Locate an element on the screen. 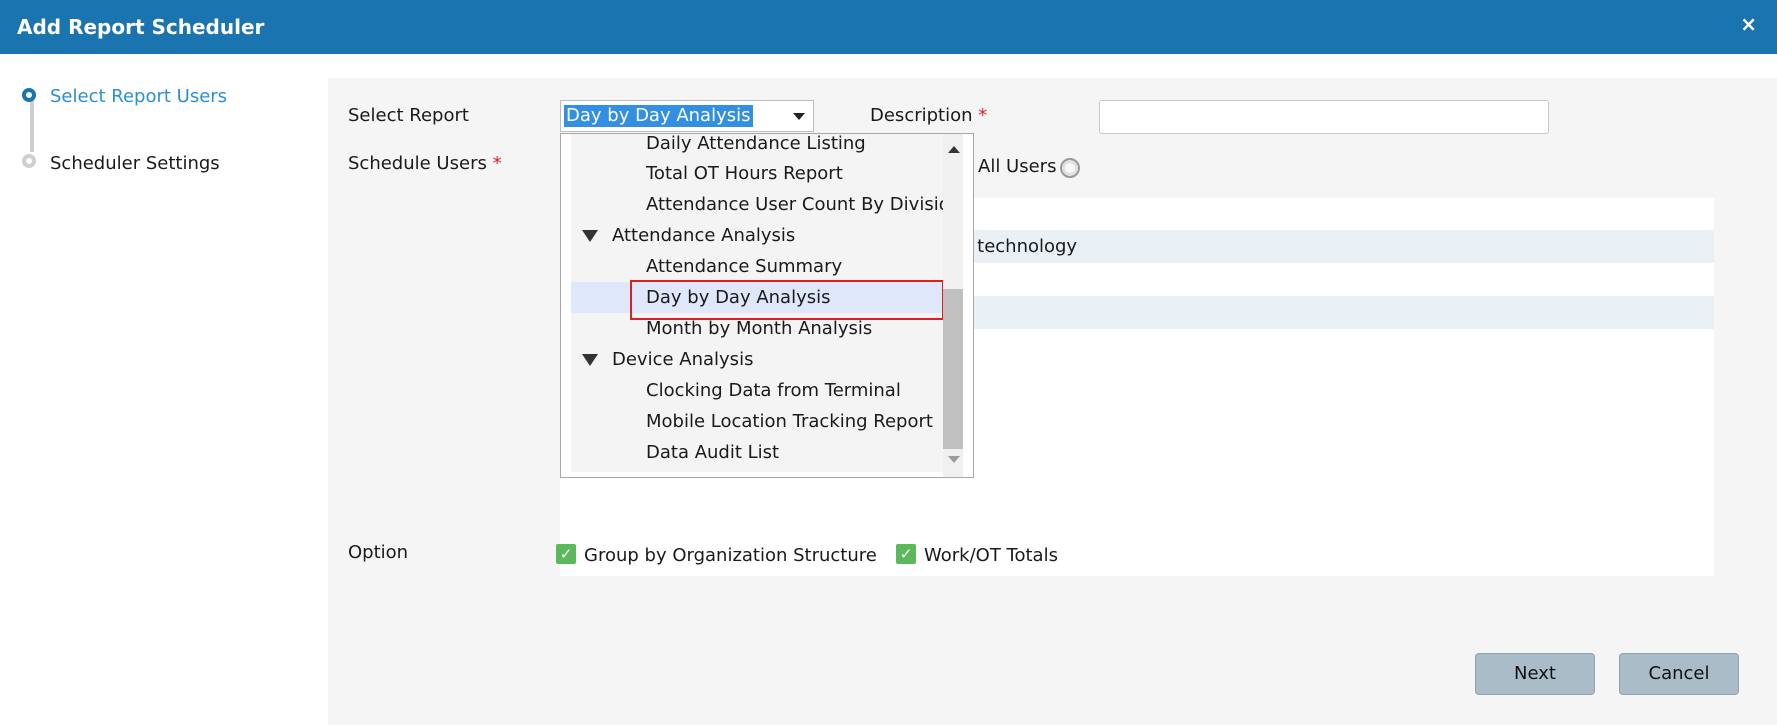 The height and width of the screenshot is (725, 1777). list-item-label: n technology is located at coordinates (1019, 246).